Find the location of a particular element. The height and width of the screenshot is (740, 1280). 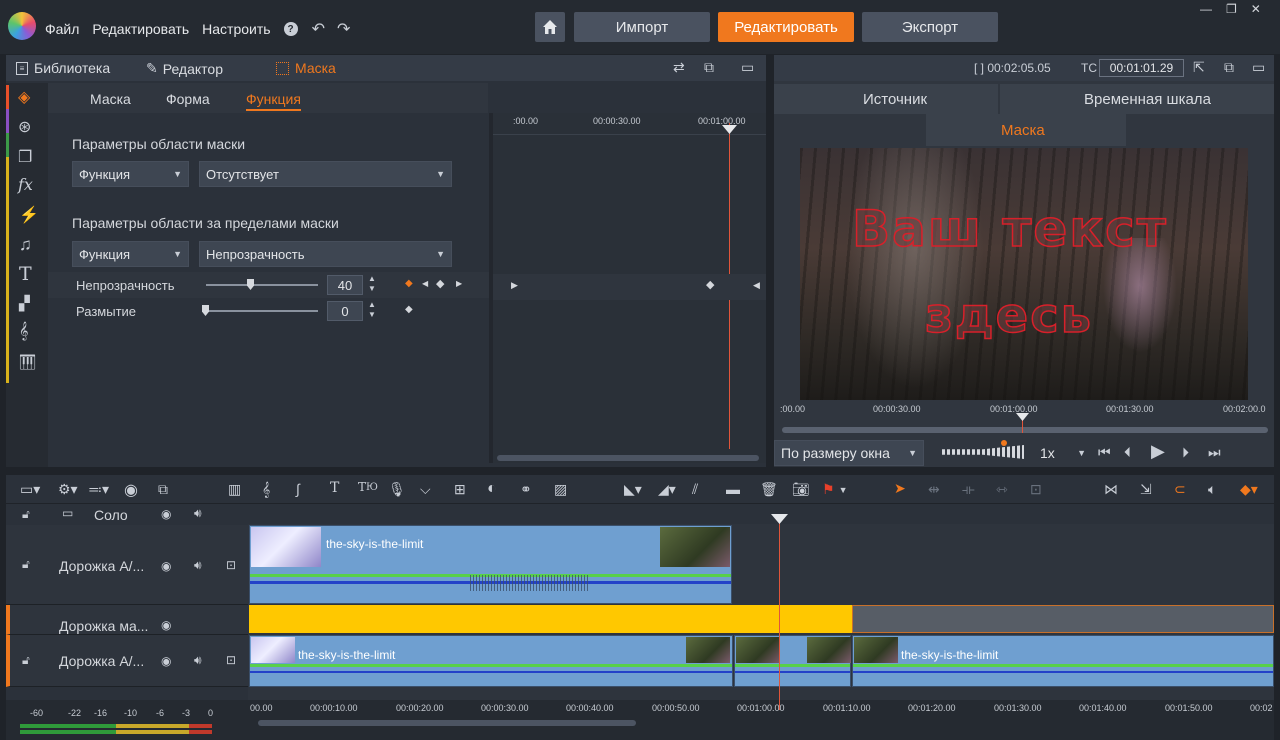

mask-clip-rest is located at coordinates (1063, 619).